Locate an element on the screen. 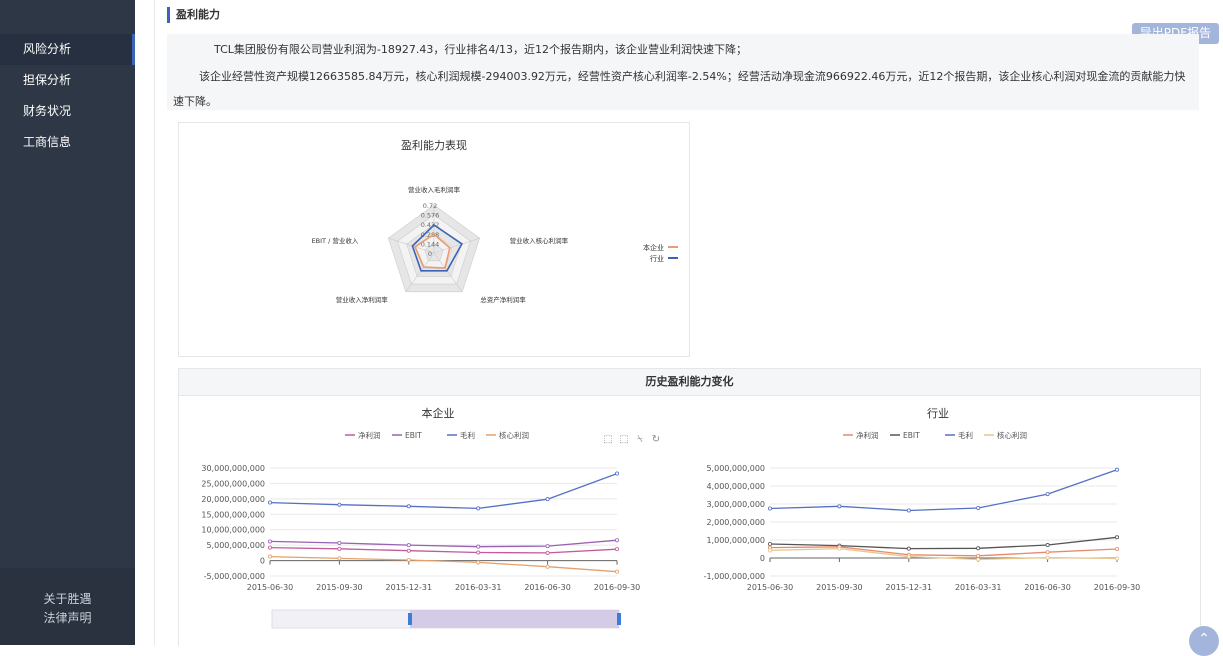  about-link: 关于胜遇 is located at coordinates (67, 598).